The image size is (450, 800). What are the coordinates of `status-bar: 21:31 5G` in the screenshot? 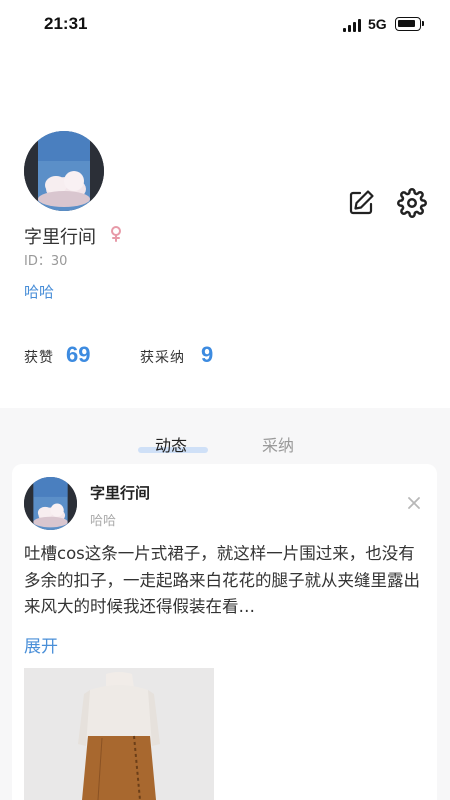 It's located at (225, 25).